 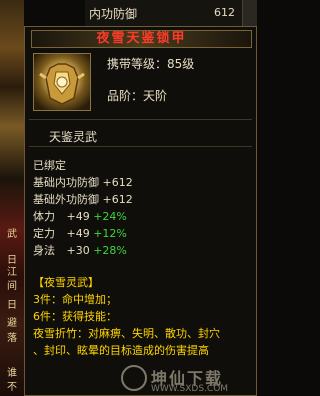 I want to click on stat-value: +30, so click(x=78, y=250).